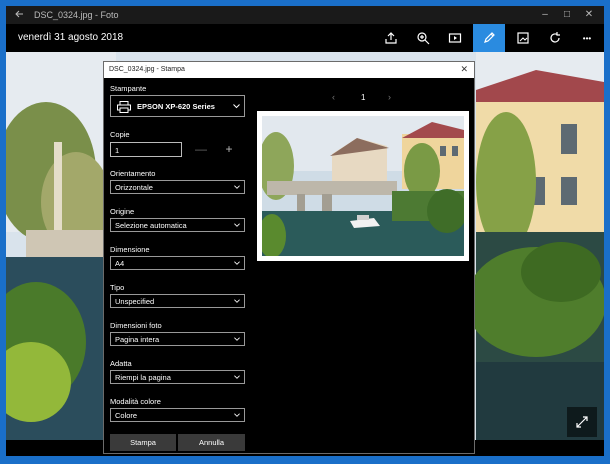 The image size is (610, 464). Describe the element at coordinates (147, 69) in the screenshot. I see `print-dialog-title: DSC_0324.jpg - Stampa` at that location.